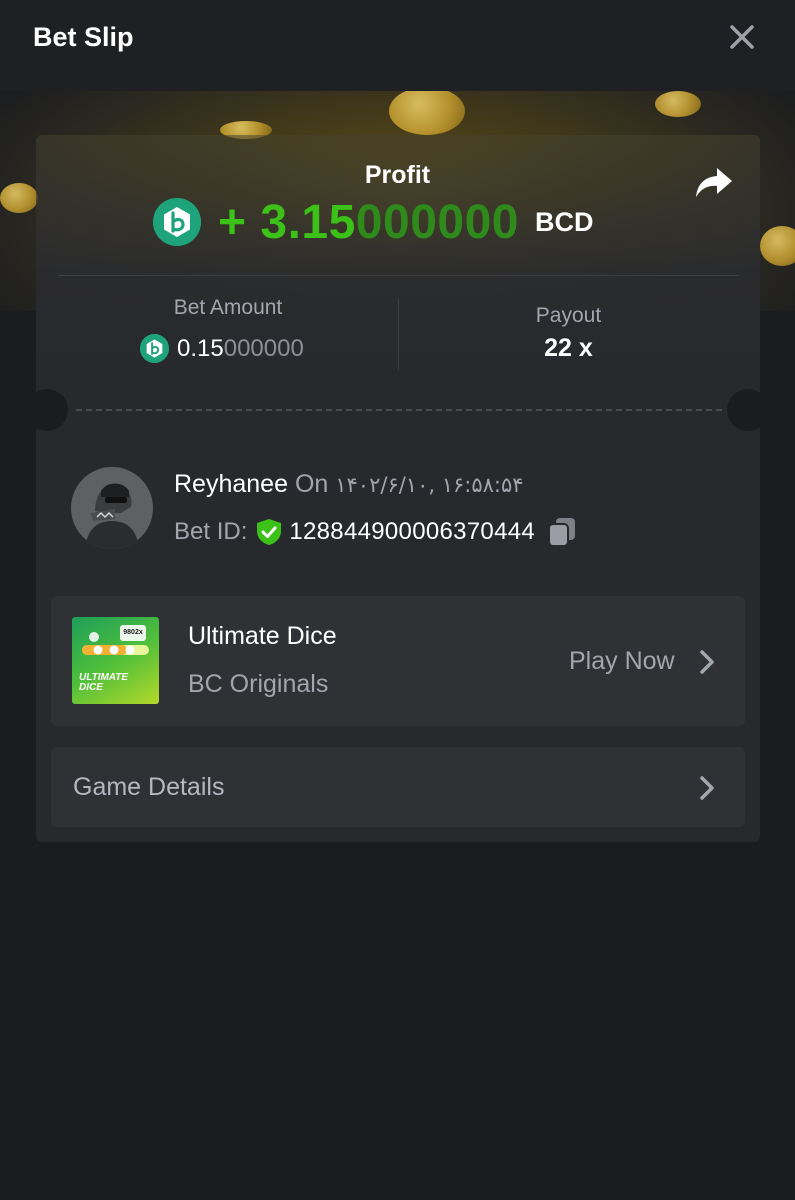 This screenshot has height=1200, width=795. I want to click on bet-amount-value: 0.15 000000, so click(222, 348).